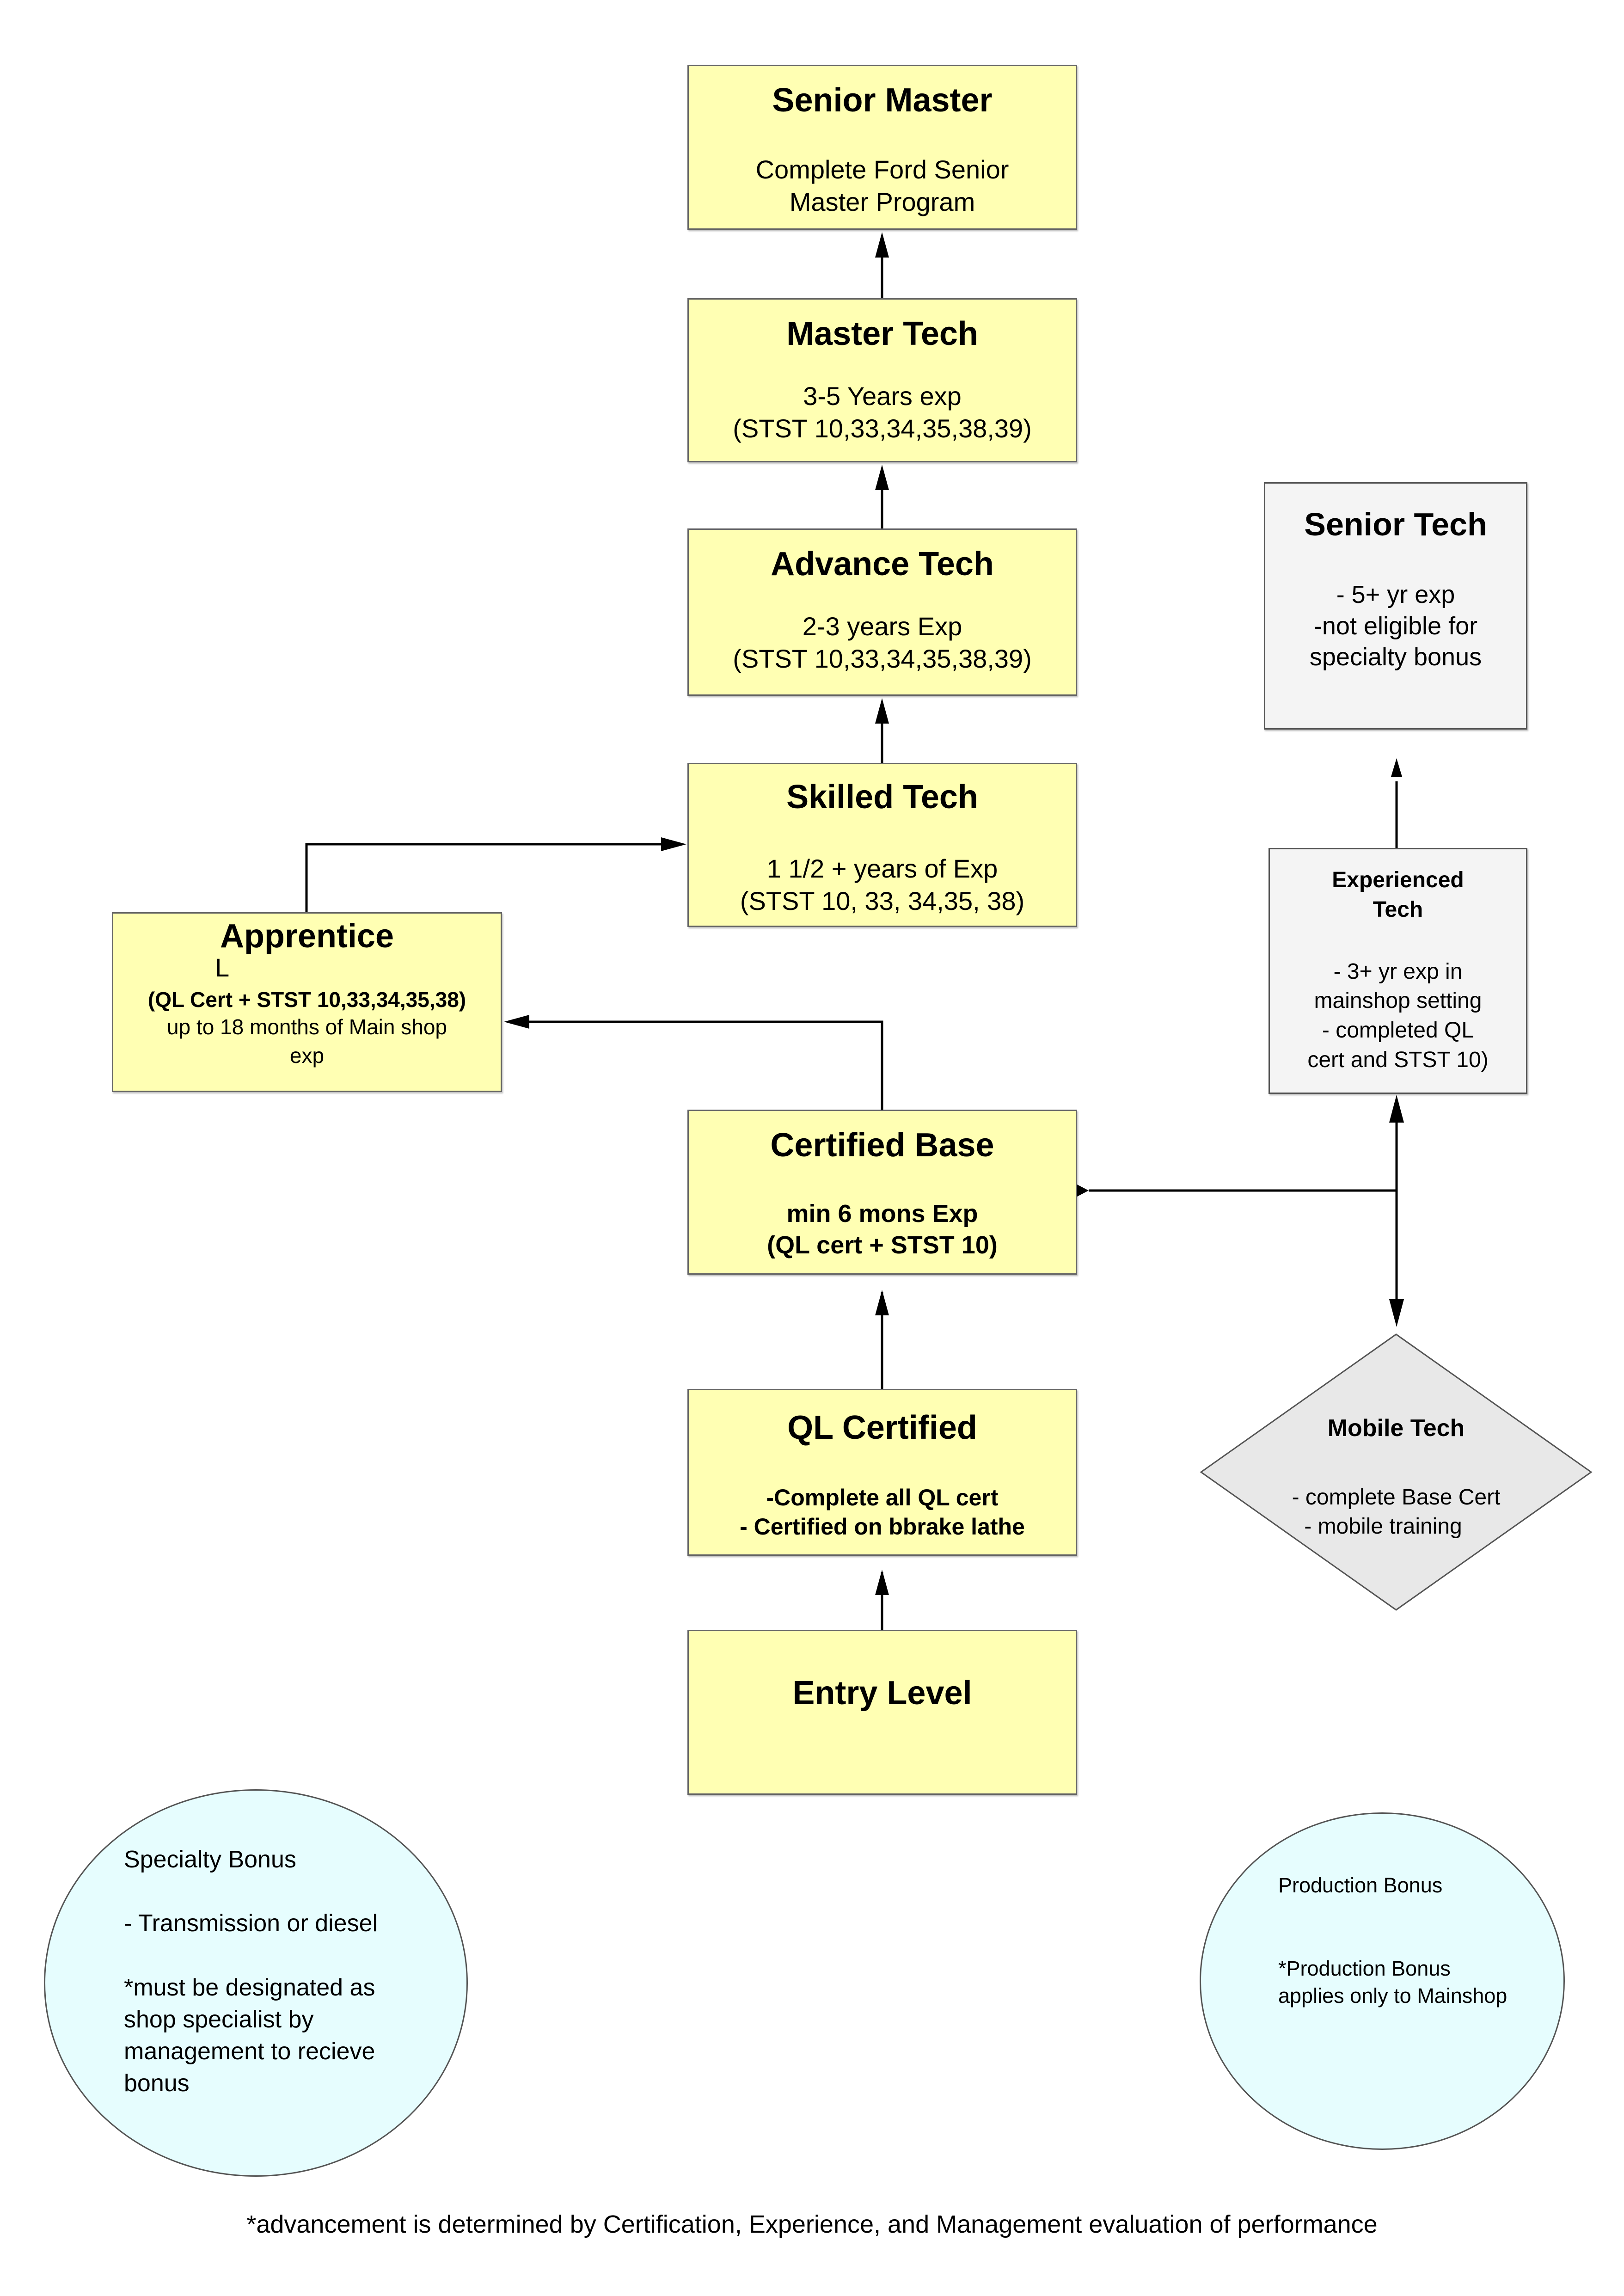 Image resolution: width=1624 pixels, height=2296 pixels. What do you see at coordinates (307, 936) in the screenshot?
I see `node-title: Apprentice` at bounding box center [307, 936].